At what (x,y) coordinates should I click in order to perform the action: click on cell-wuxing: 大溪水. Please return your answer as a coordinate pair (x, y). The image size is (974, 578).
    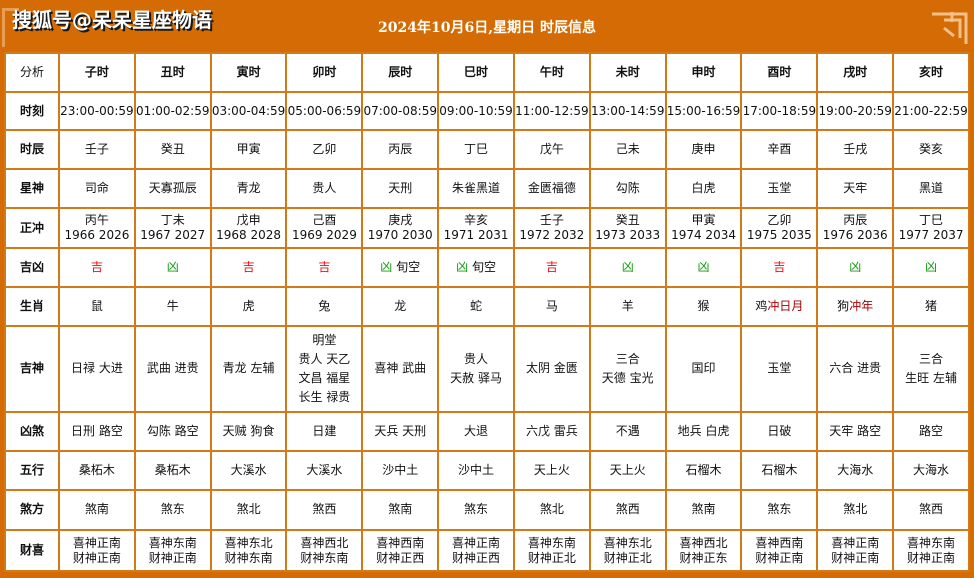
    Looking at the image, I should click on (248, 470).